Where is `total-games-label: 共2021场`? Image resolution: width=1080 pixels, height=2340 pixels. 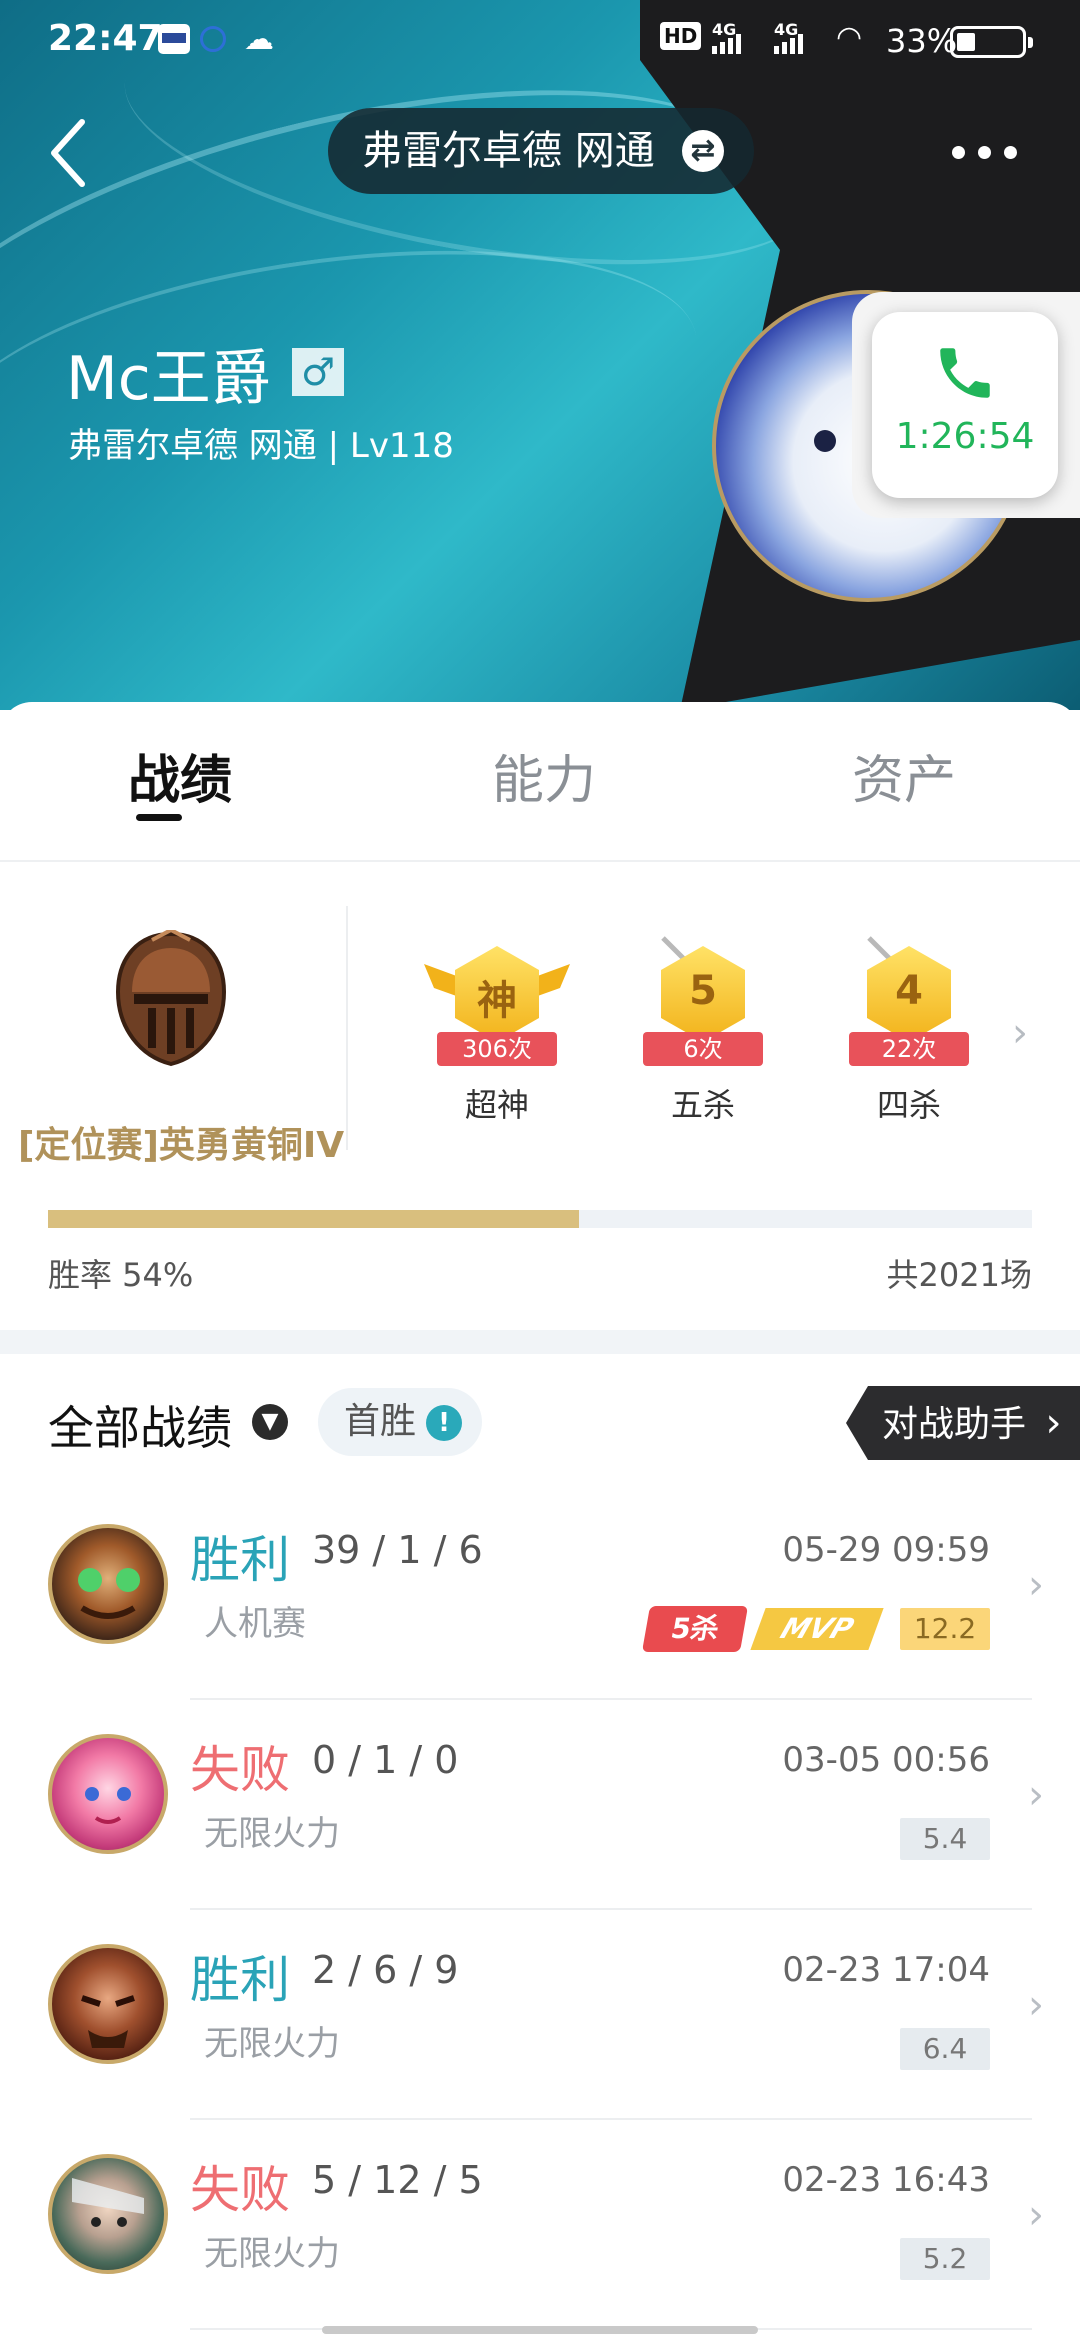
total-games-label: 共2021场 is located at coordinates (959, 1275).